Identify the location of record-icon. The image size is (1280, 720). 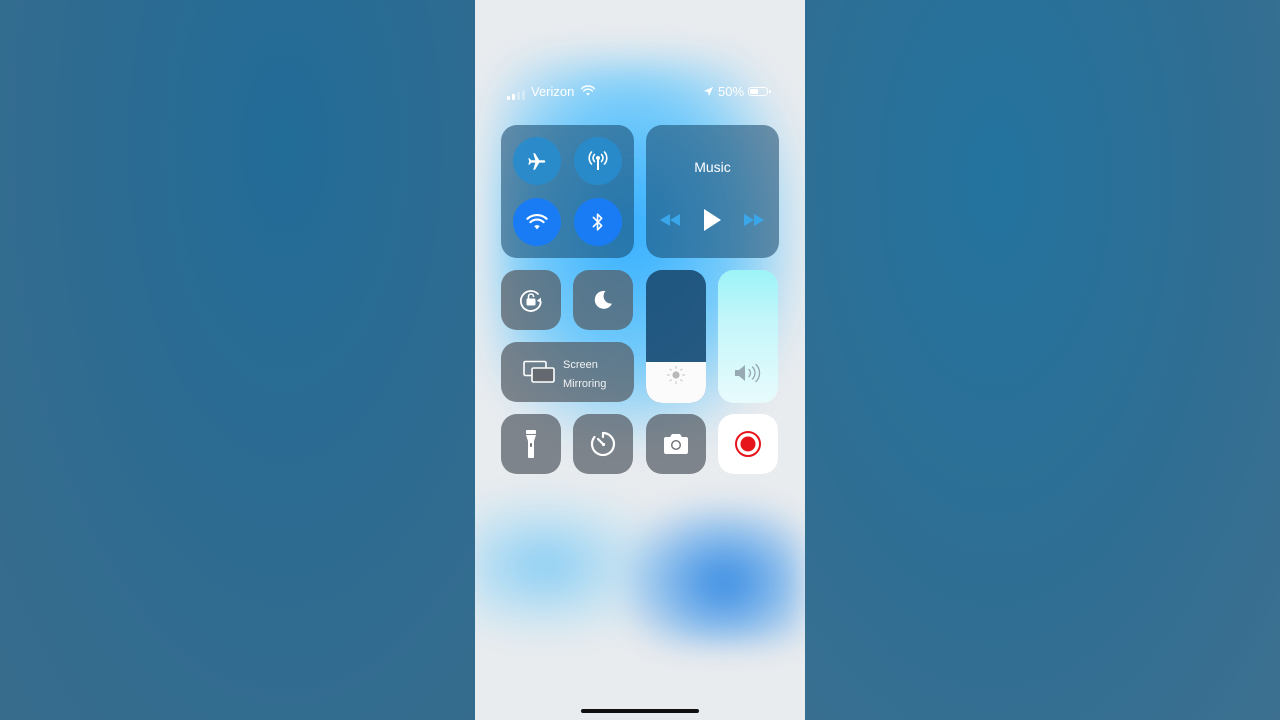
(748, 444).